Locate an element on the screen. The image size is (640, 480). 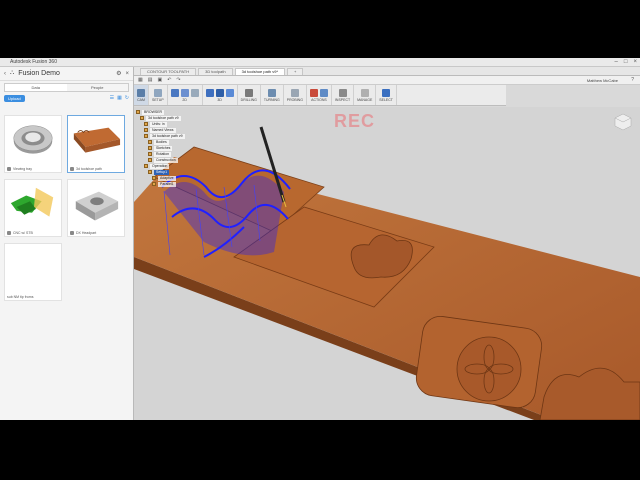
doc-tab: 3D toolpath is located at coordinates (215, 71).